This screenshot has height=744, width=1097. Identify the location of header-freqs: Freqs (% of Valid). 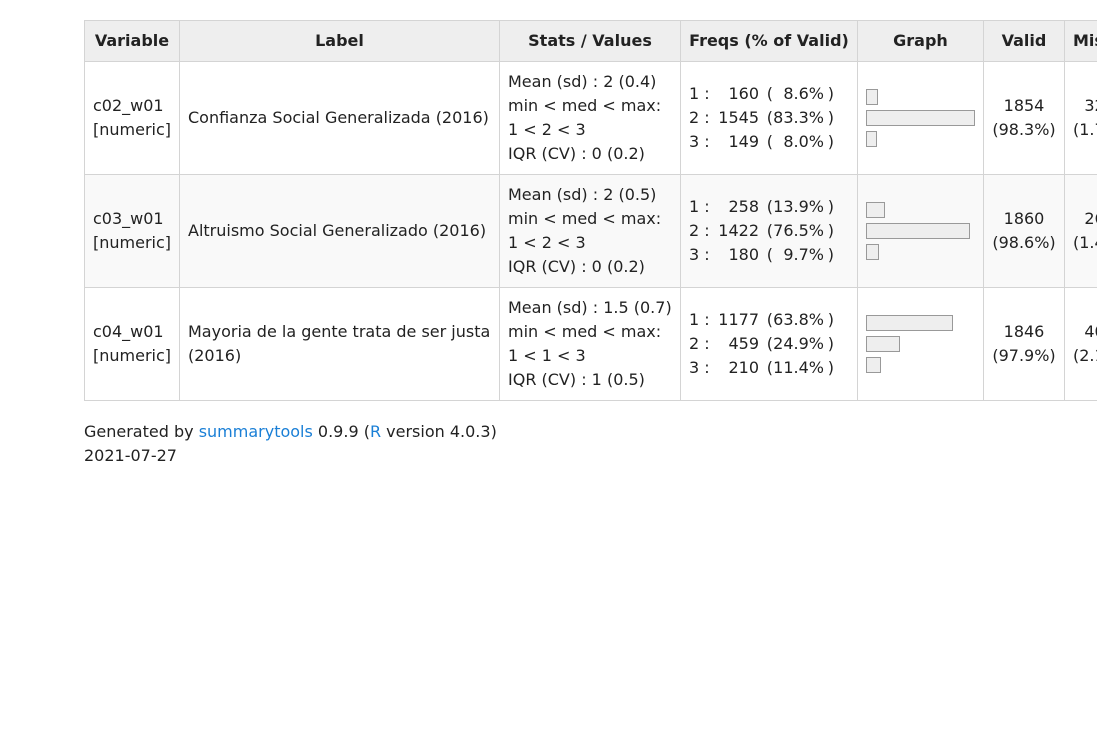
(769, 41).